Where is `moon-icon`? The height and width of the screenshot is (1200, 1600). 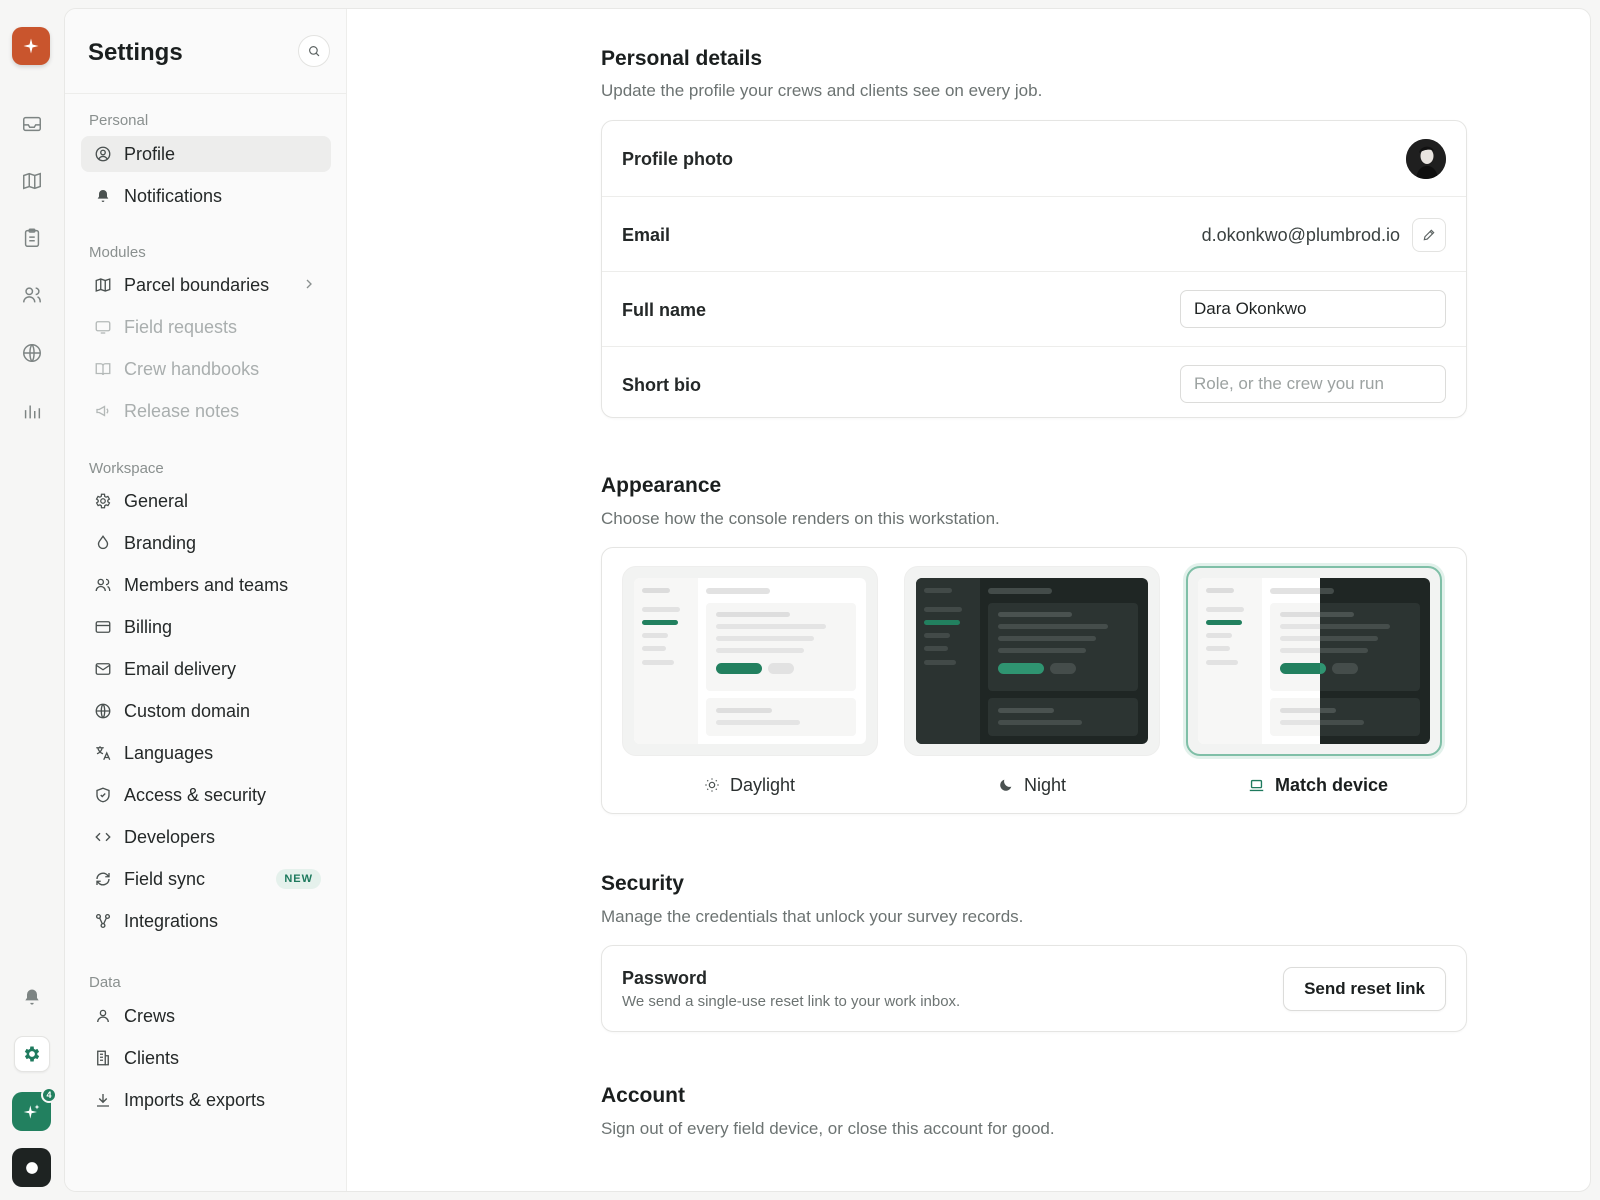
moon-icon is located at coordinates (1006, 785).